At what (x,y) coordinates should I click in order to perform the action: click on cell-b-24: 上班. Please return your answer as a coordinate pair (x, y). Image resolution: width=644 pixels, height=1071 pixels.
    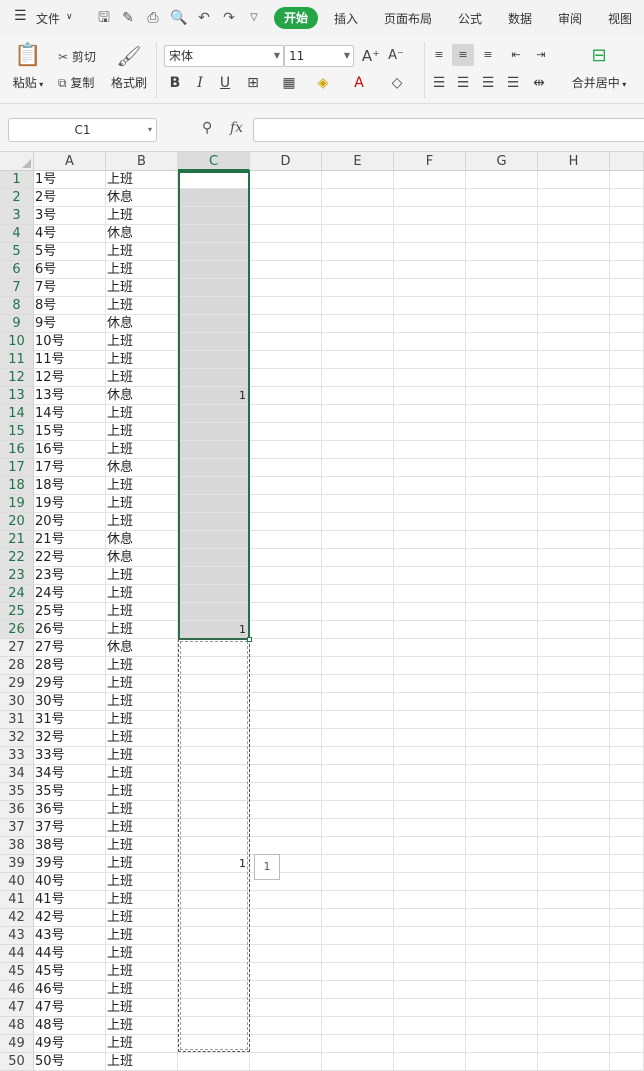
    Looking at the image, I should click on (142, 594).